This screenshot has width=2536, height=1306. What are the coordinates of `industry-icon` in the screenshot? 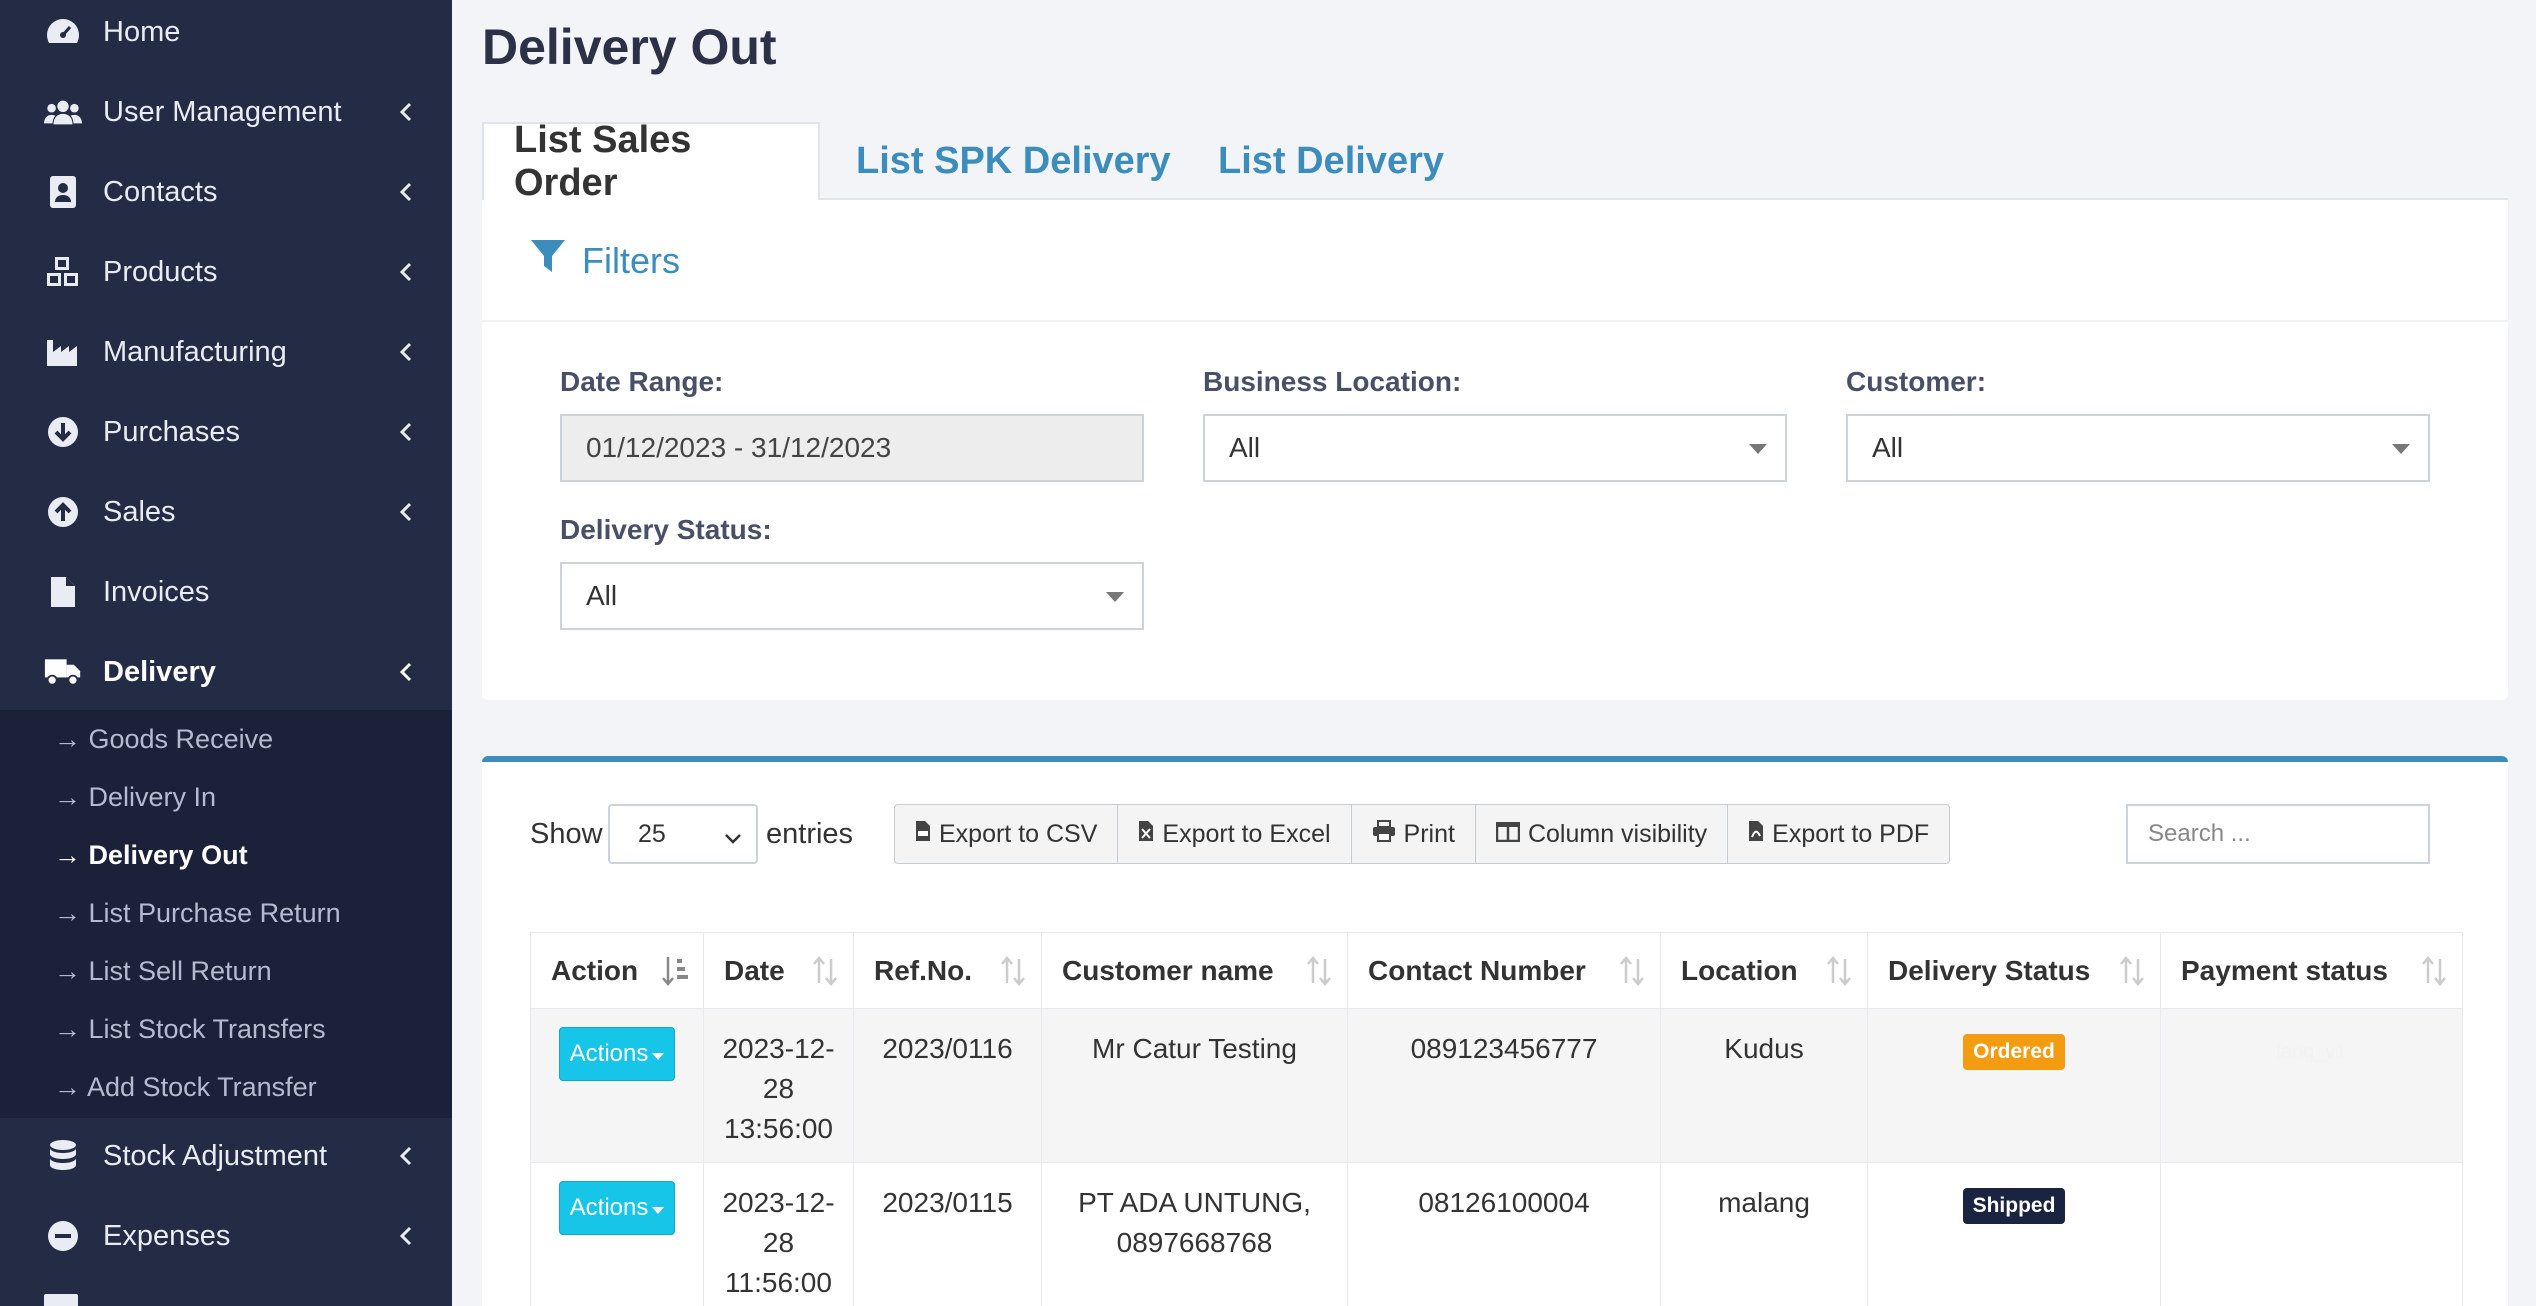 It's located at (63, 352).